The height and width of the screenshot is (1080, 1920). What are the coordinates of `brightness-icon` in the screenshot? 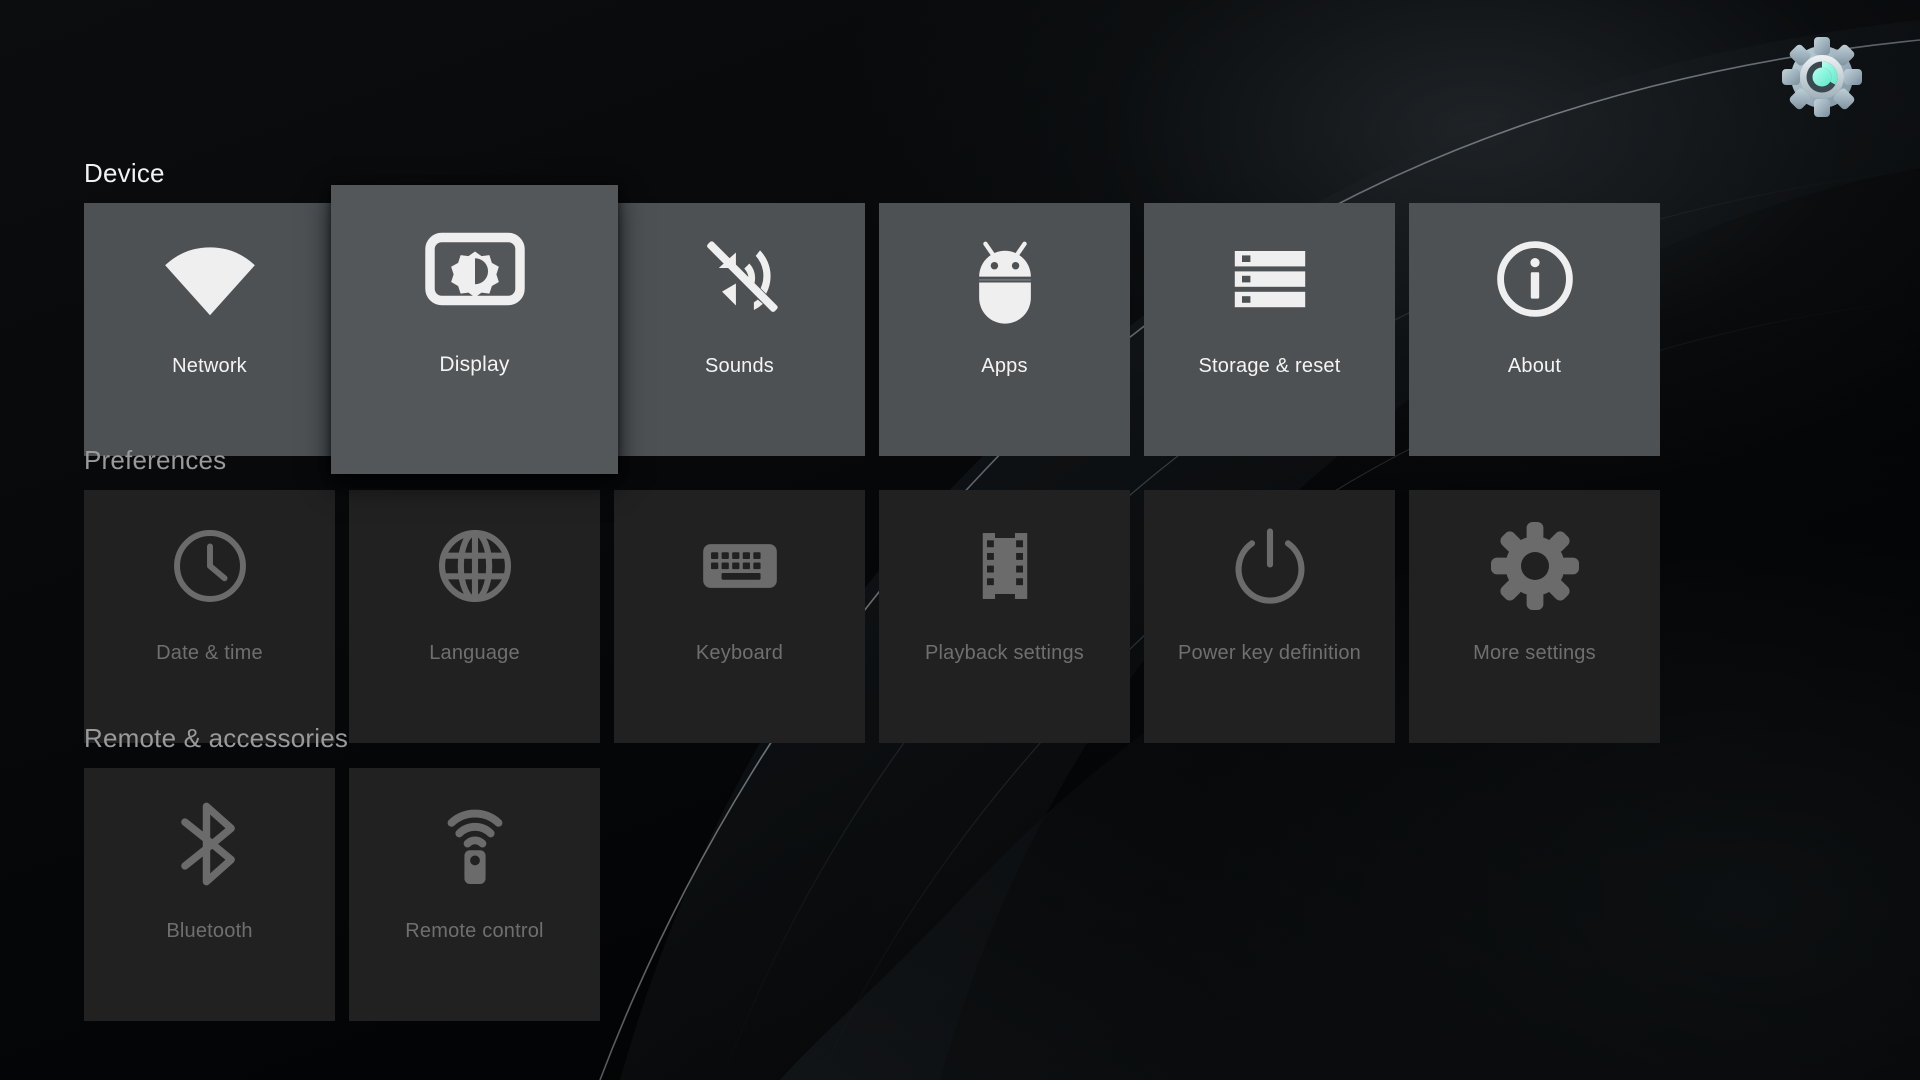 It's located at (474, 269).